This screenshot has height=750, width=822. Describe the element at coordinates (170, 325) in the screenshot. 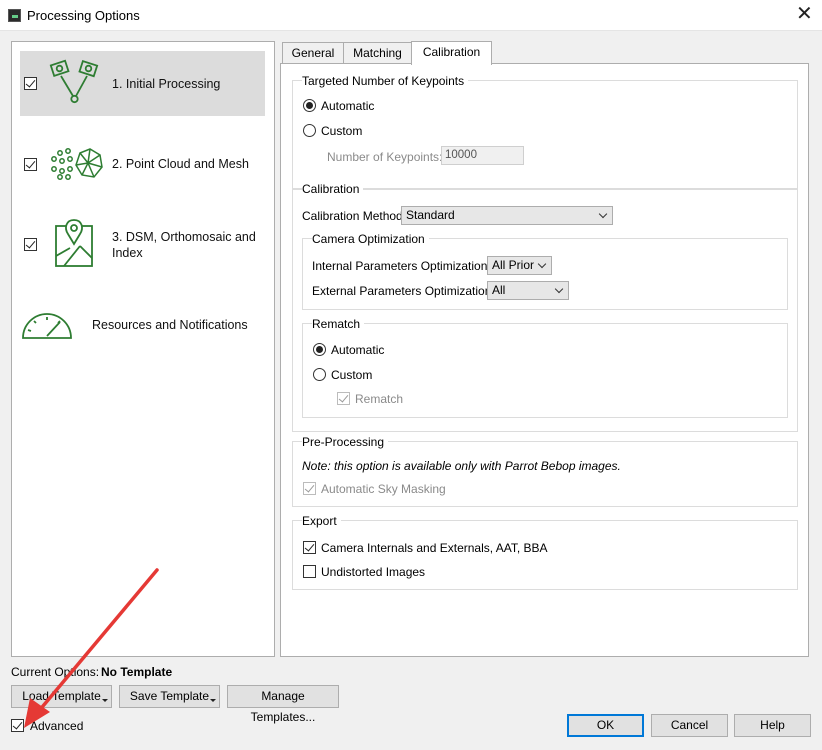

I see `sidebar-item-label: Resources and Notifications` at that location.